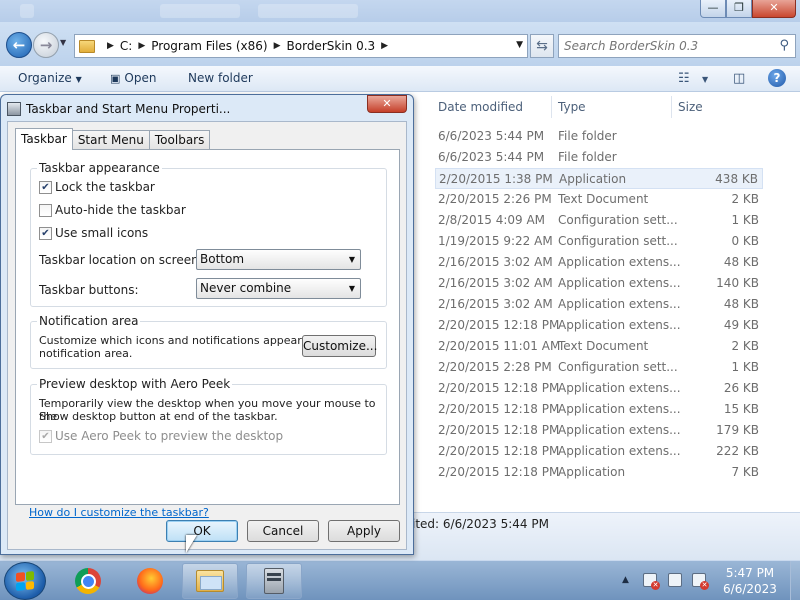 The height and width of the screenshot is (600, 800). I want to click on explorer-titlebar: — ❐ ✕, so click(400, 11).